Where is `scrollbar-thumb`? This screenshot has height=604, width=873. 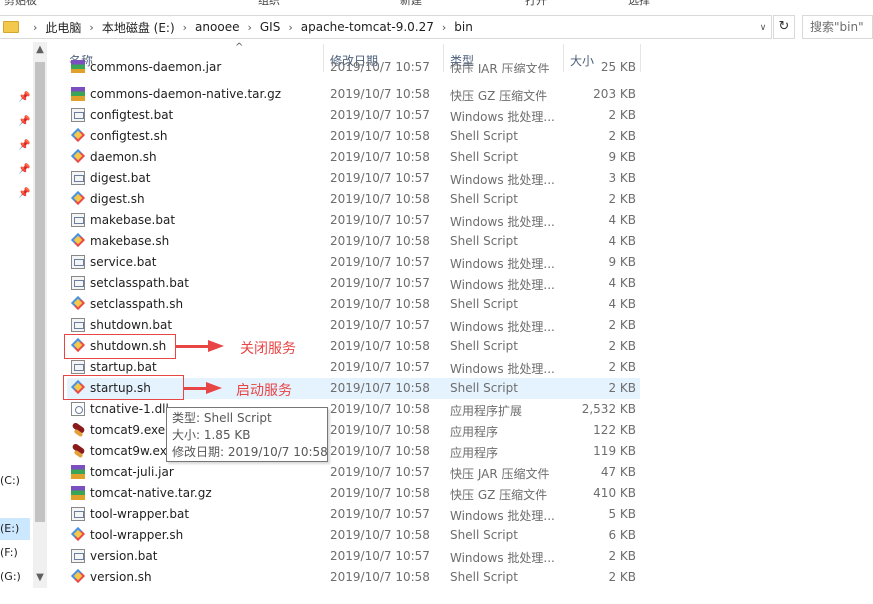
scrollbar-thumb is located at coordinates (40, 292).